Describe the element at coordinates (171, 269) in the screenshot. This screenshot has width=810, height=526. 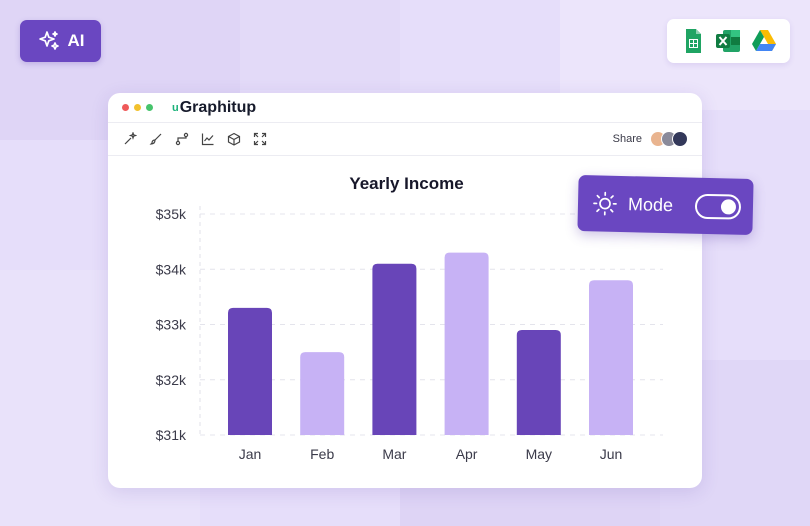
I see `y-tick-label: $34k` at that location.